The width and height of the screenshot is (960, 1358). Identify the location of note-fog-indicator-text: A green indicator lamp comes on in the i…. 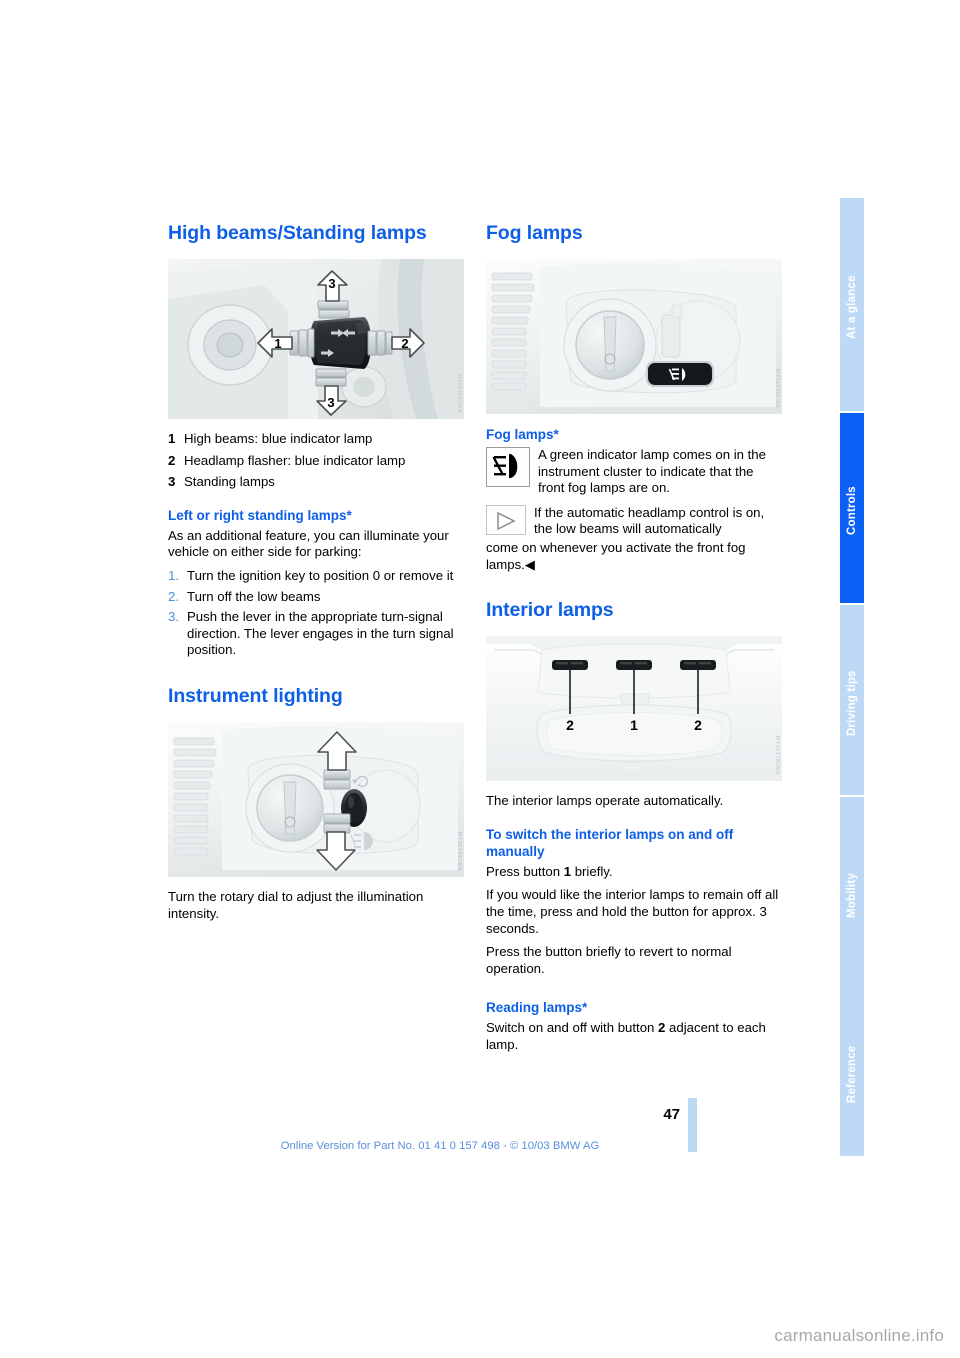
(652, 471).